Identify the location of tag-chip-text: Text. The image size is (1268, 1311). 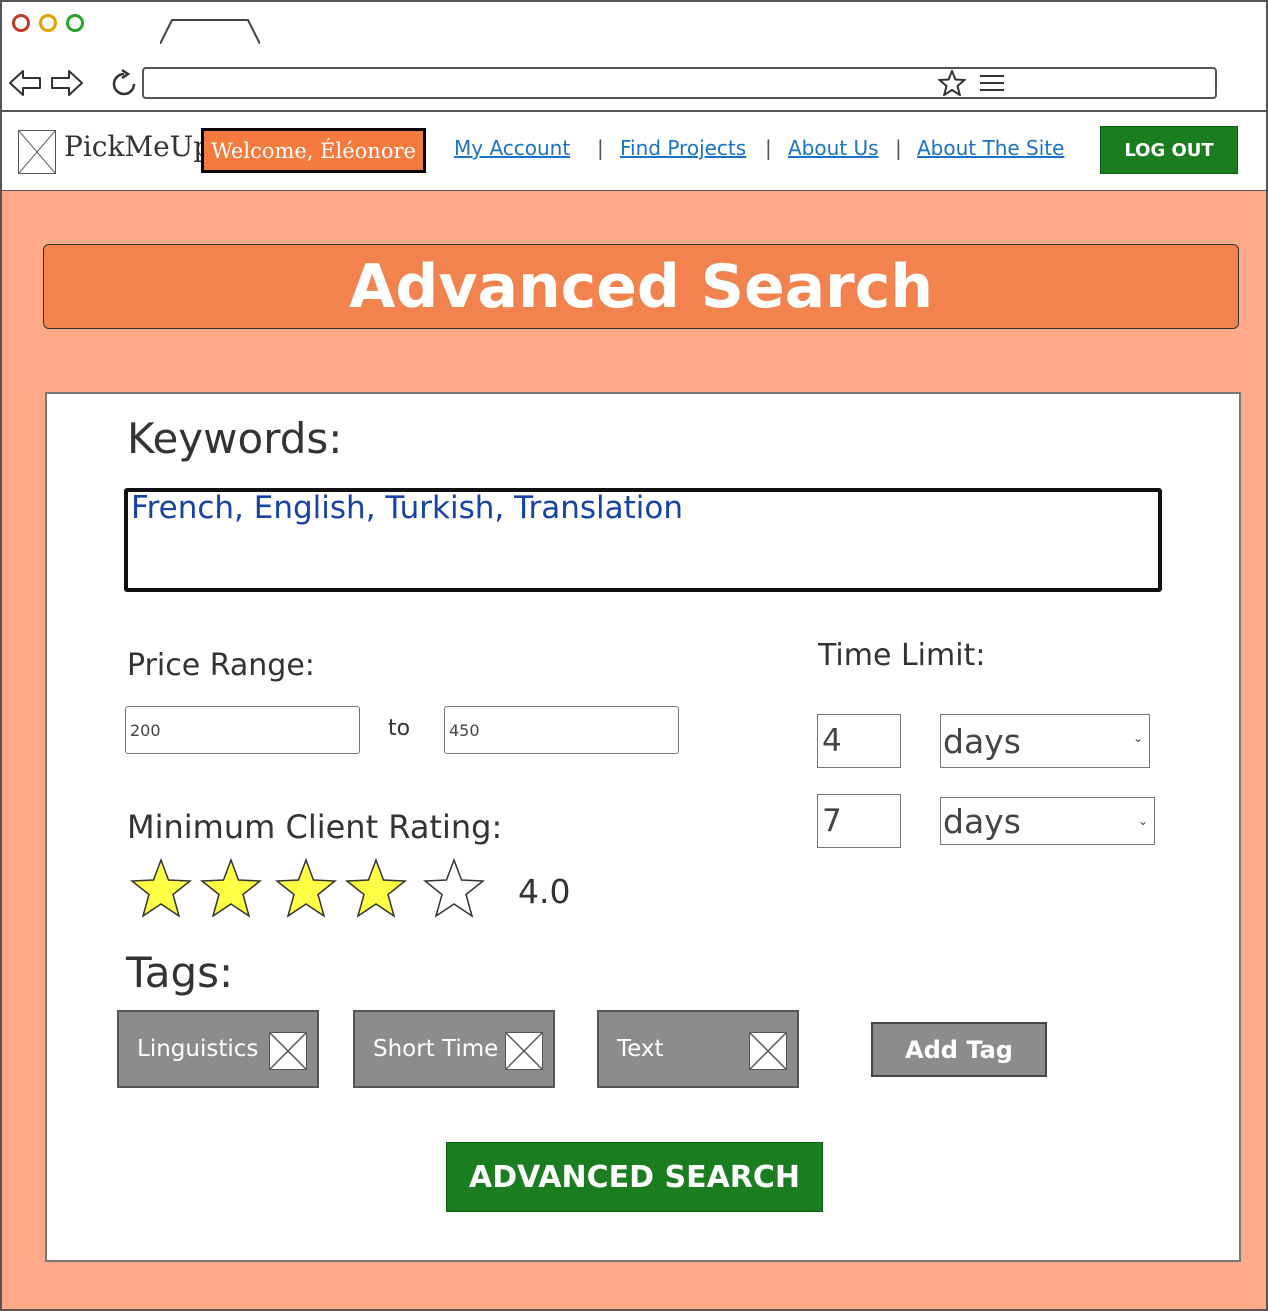
(698, 1049).